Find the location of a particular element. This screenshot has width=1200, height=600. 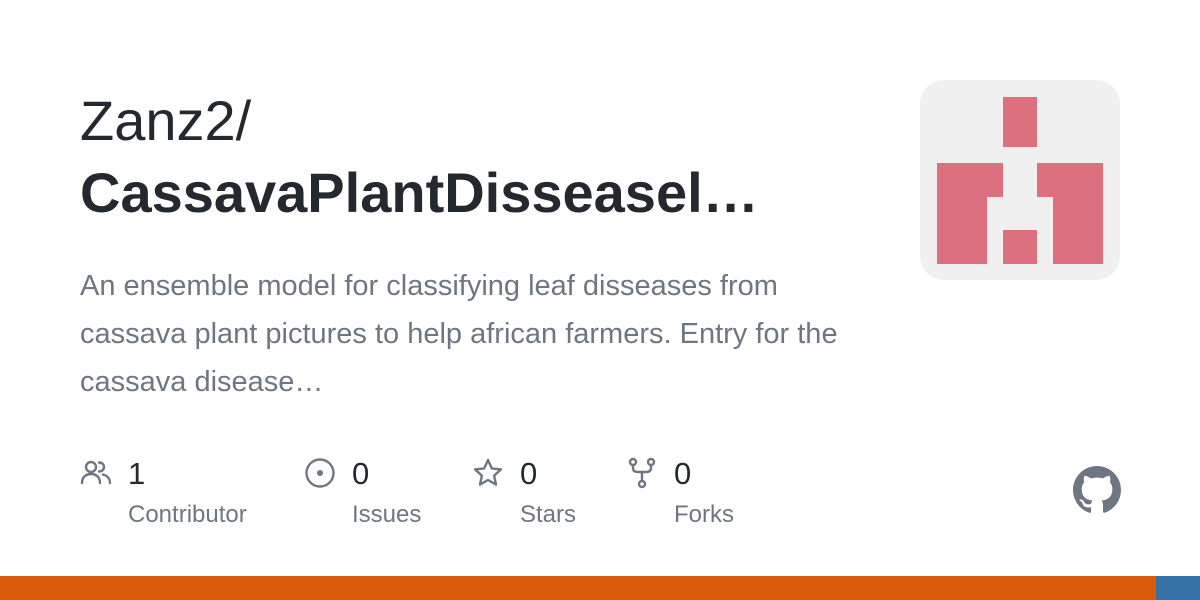

forks-count: 0 is located at coordinates (683, 473).